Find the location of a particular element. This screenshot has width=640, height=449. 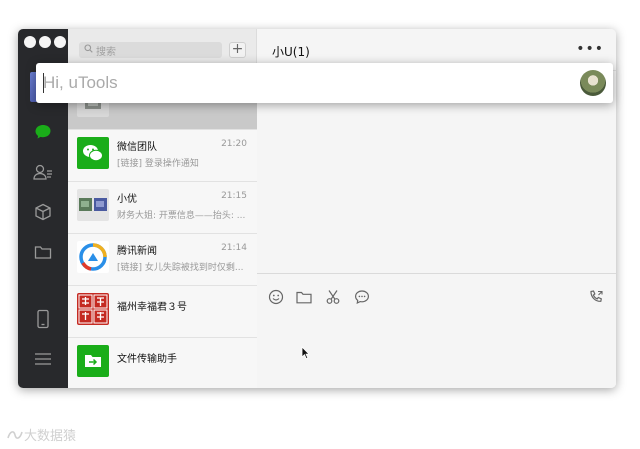

contacts-icon is located at coordinates (43, 172).